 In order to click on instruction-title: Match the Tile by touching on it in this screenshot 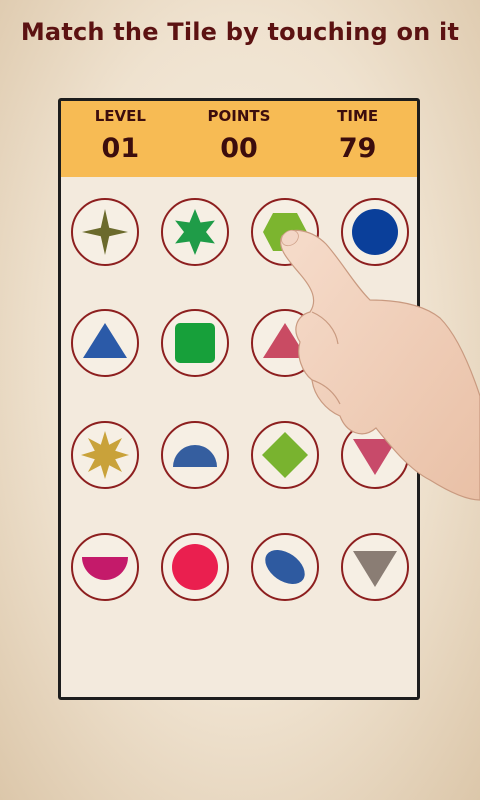, I will do `click(240, 32)`.